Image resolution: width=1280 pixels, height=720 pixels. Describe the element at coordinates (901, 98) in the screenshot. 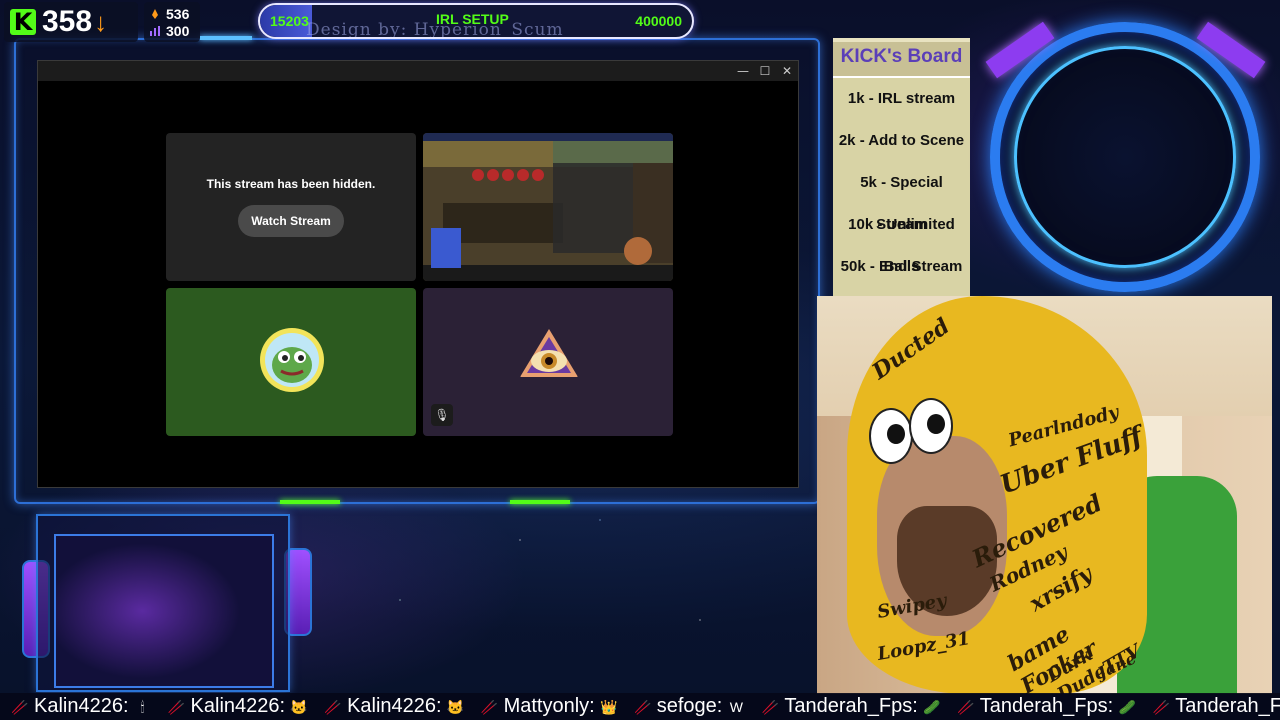

I see `board-item: 1k - IRL stream` at that location.